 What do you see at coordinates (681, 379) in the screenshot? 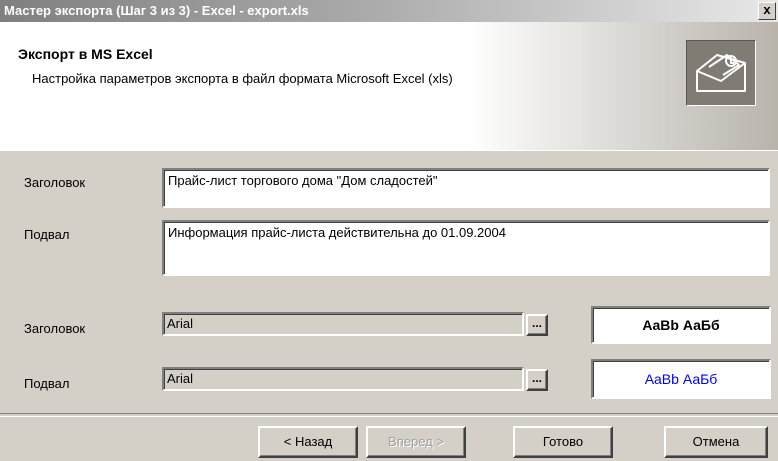
I see `footer-font-preview: AaBb АаБб` at bounding box center [681, 379].